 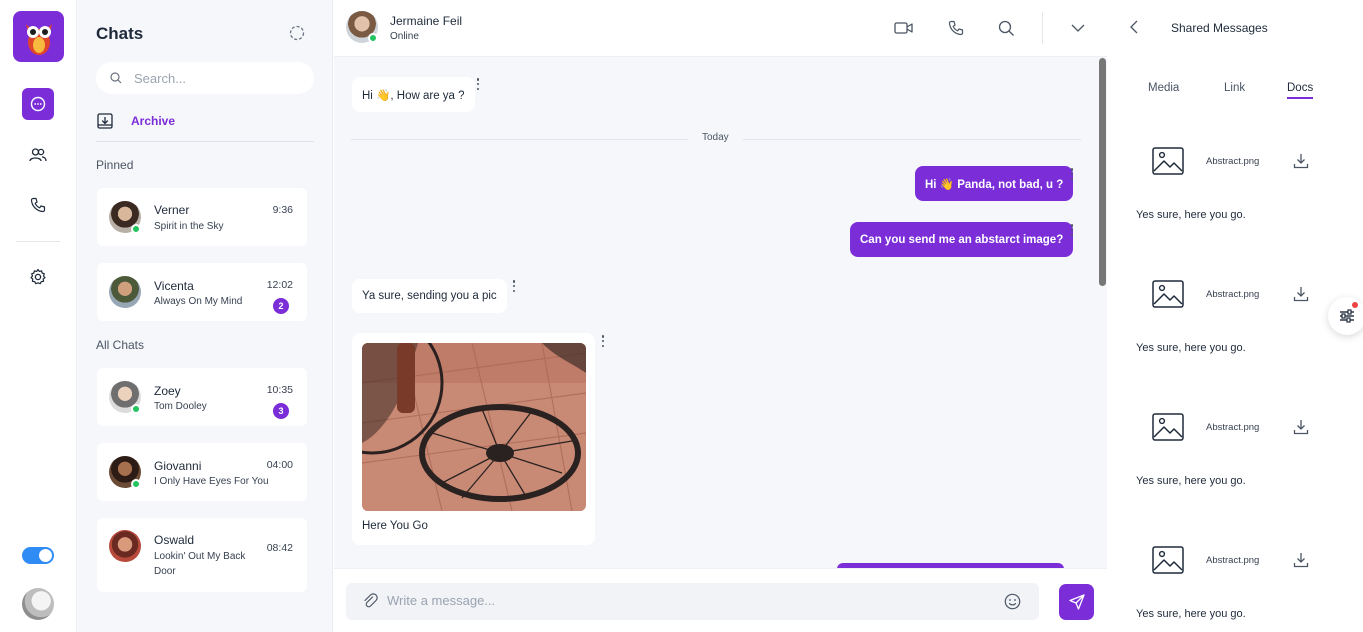 I want to click on chat-last-message: Spirit in the Sky, so click(x=189, y=226).